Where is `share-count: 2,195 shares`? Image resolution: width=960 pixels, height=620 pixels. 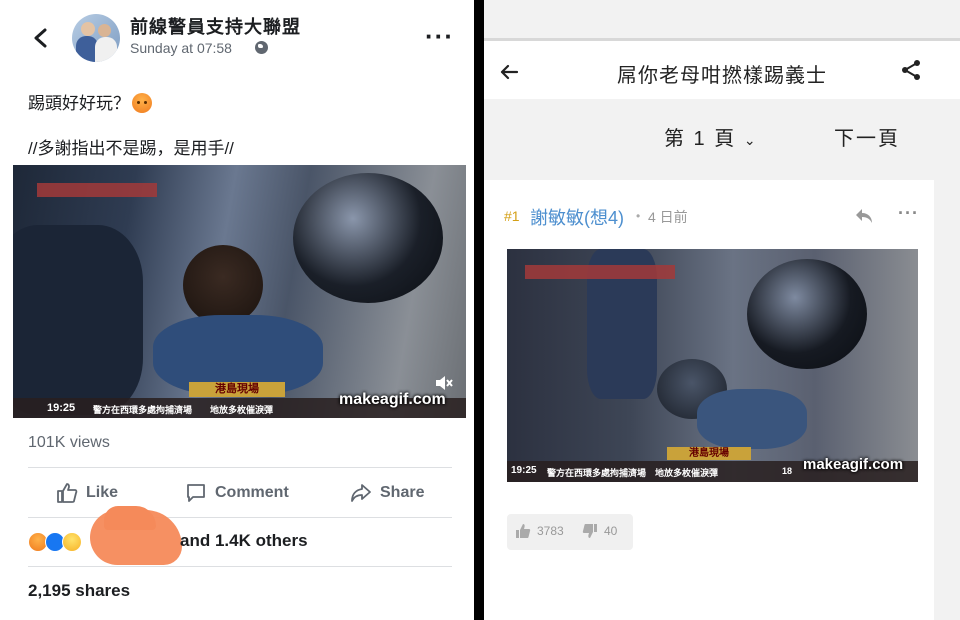 share-count: 2,195 shares is located at coordinates (79, 591).